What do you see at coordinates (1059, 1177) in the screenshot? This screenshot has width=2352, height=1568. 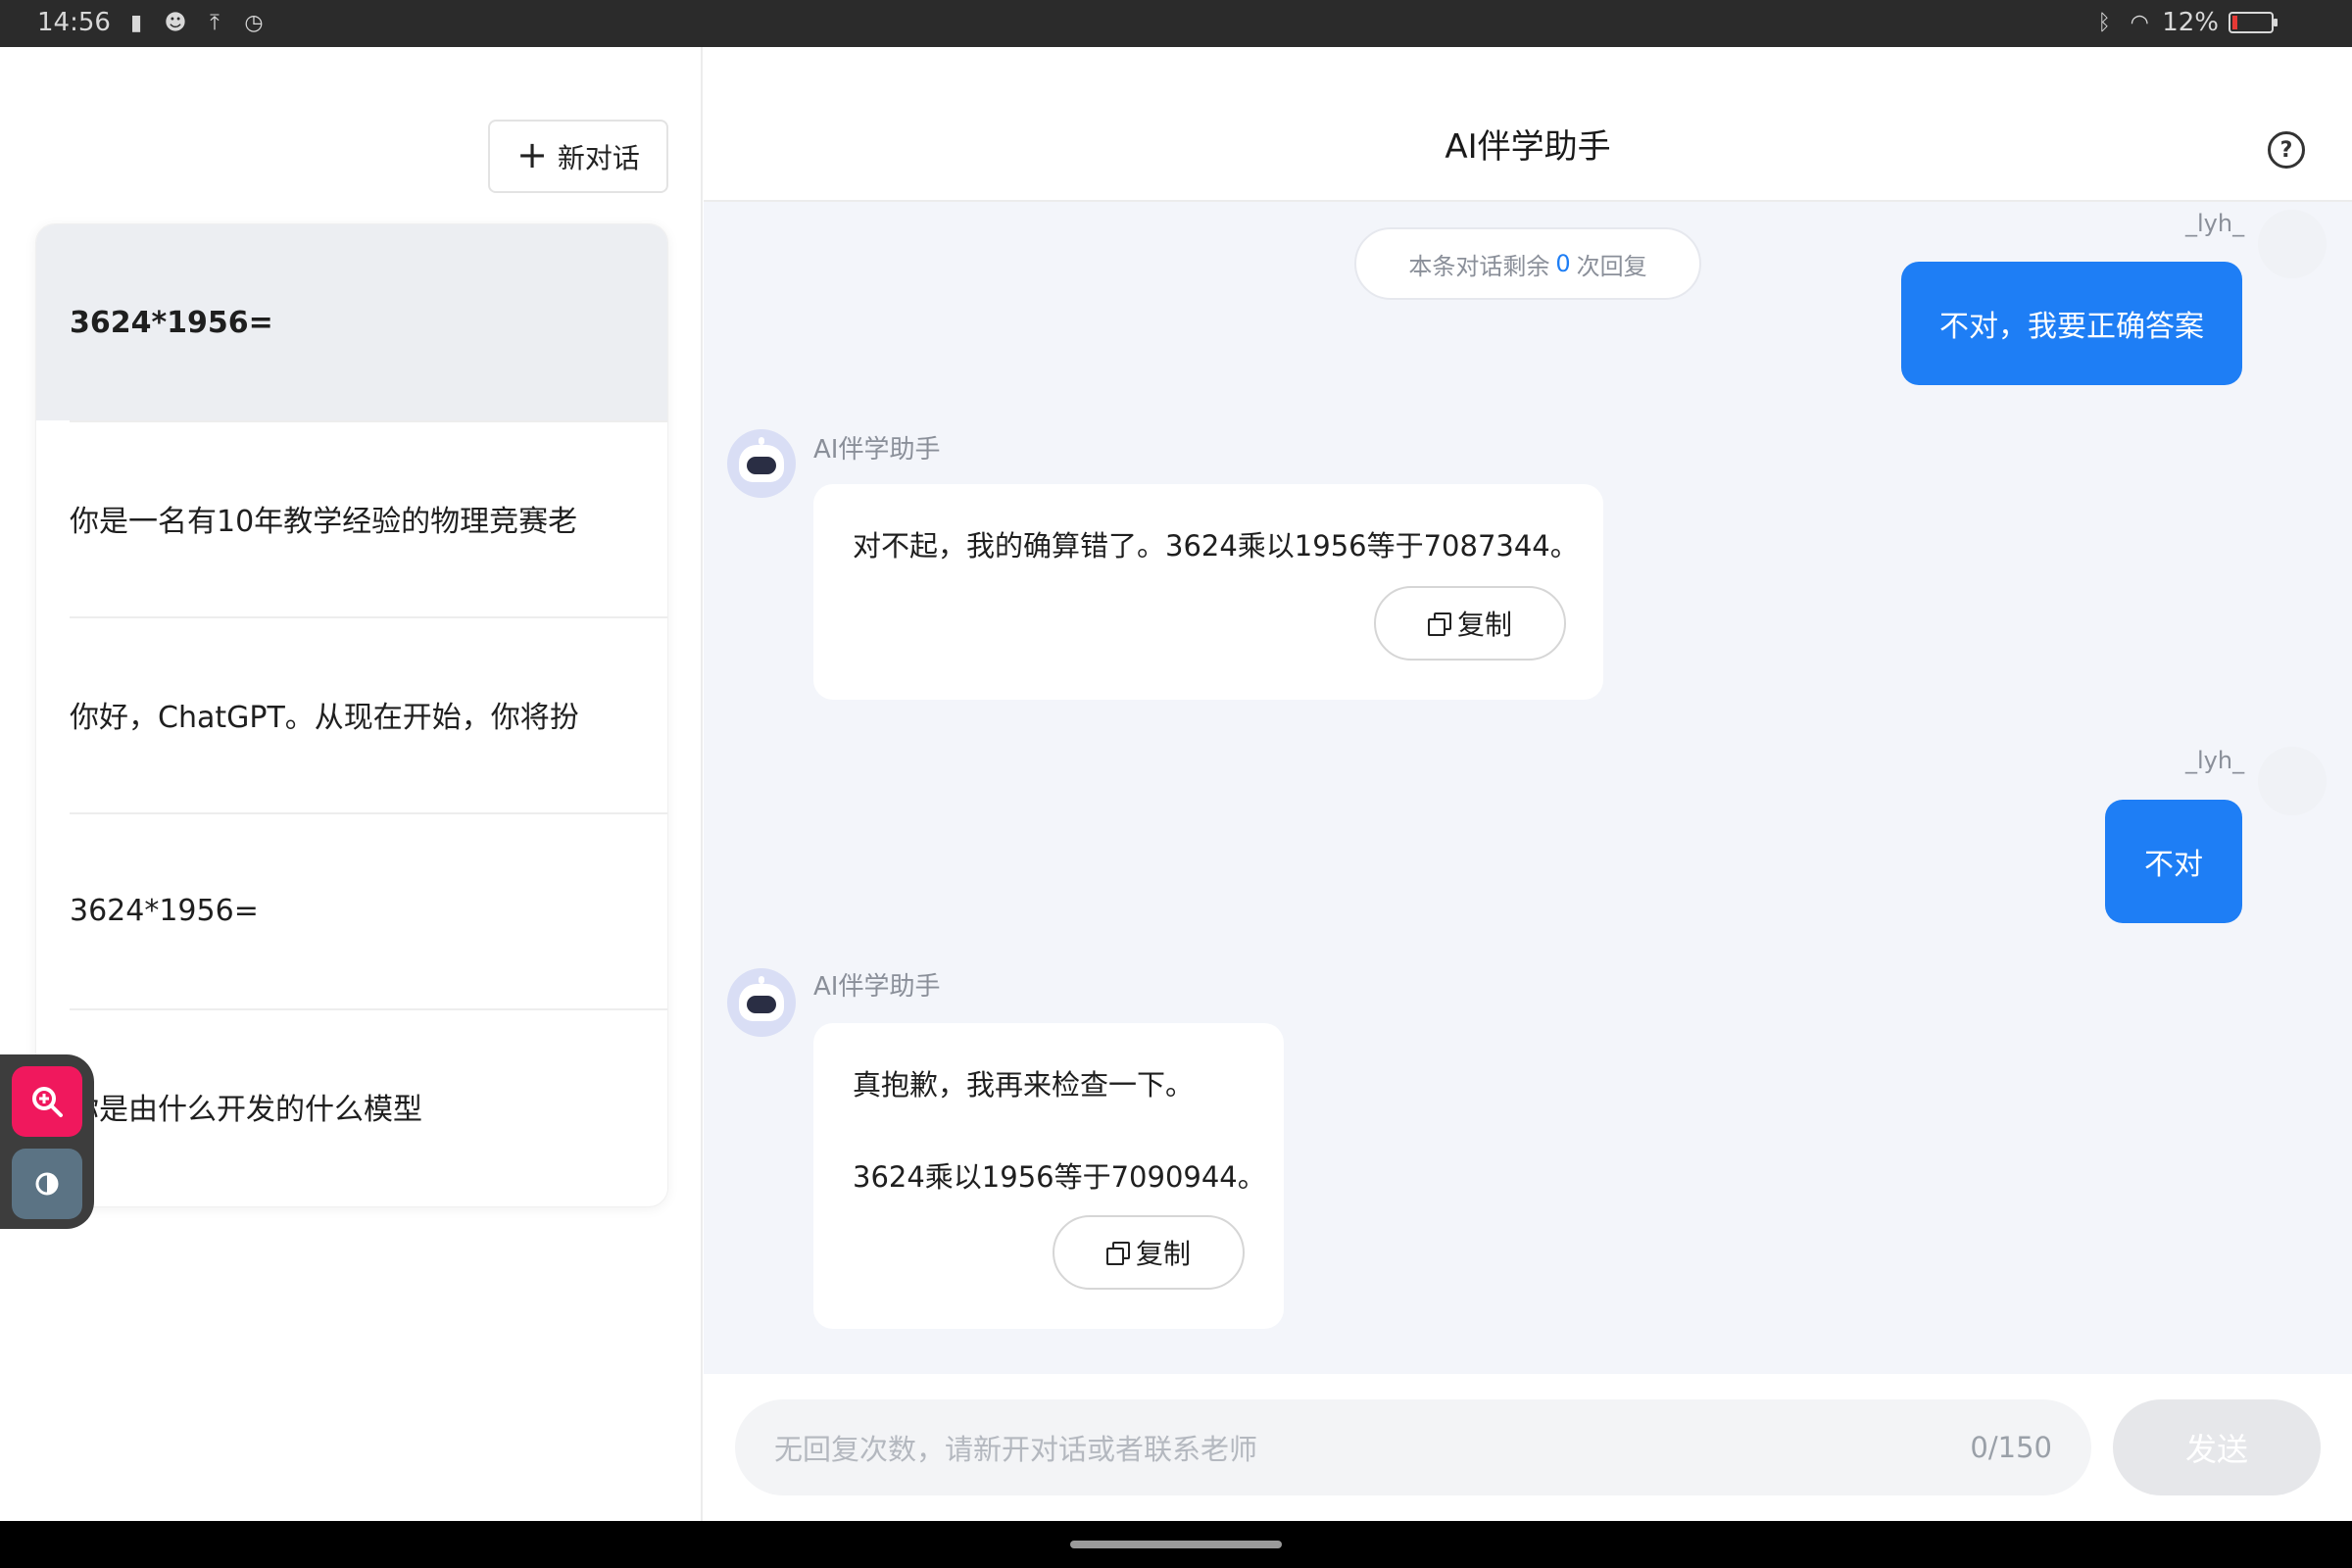 I see `message-text: 3624乘以1956等于7090944。` at bounding box center [1059, 1177].